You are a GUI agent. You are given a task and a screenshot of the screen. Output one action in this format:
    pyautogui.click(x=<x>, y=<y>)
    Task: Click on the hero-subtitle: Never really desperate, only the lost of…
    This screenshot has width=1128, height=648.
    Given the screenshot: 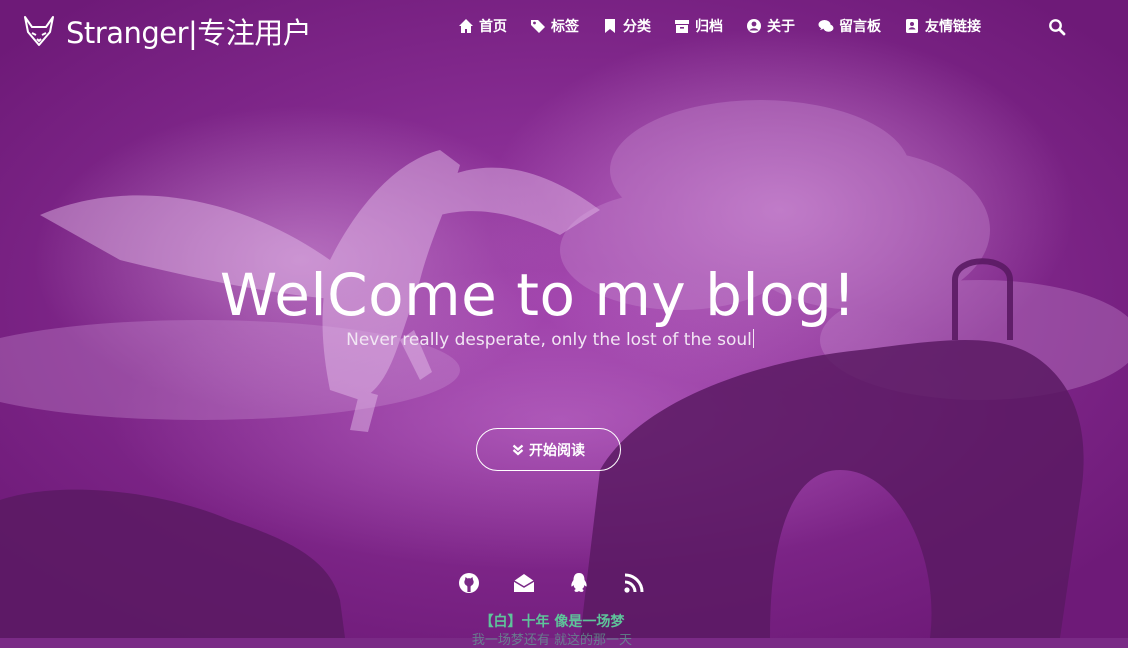 What is the action you would take?
    pyautogui.click(x=550, y=339)
    